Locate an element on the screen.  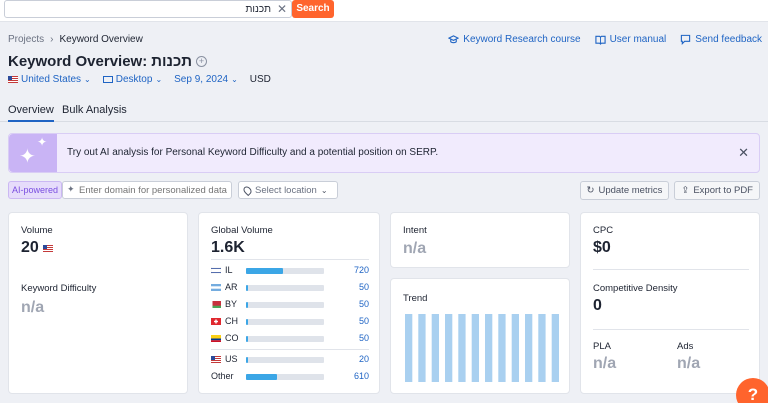
country-label: United States is located at coordinates (51, 79).